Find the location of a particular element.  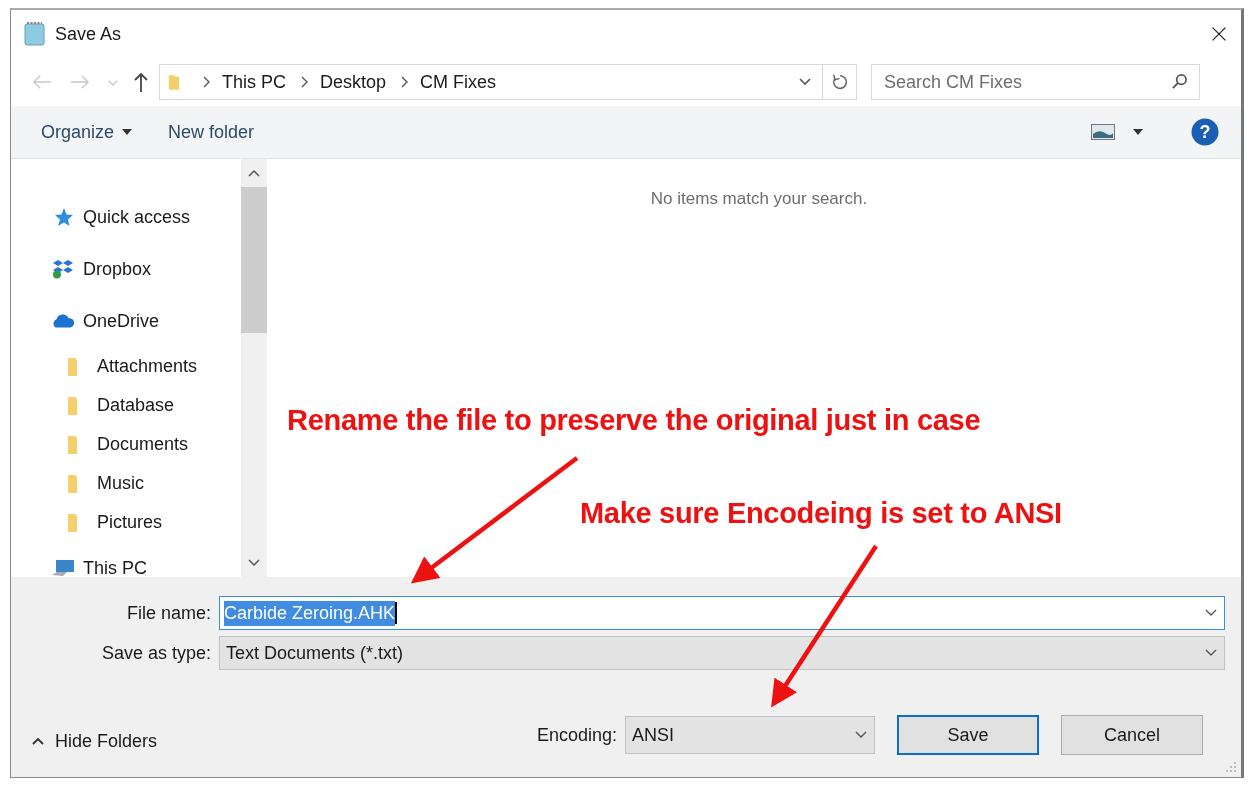

sidebar-item: Music is located at coordinates (120, 483).